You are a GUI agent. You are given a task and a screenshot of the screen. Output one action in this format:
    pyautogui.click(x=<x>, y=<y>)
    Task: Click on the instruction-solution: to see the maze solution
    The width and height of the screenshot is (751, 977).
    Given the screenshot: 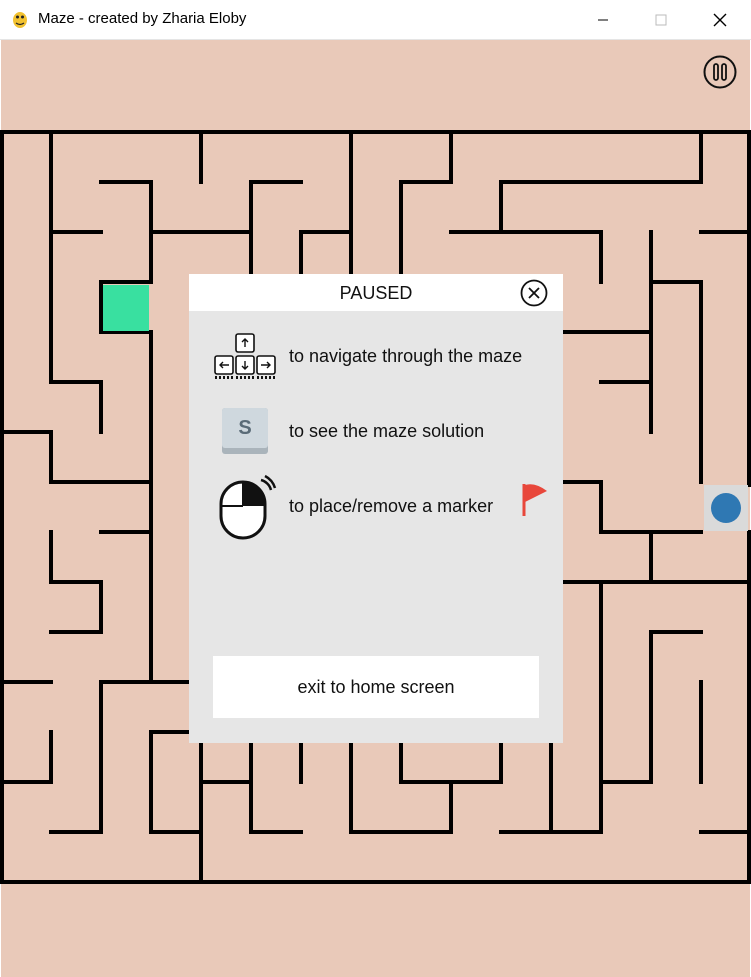 What is the action you would take?
    pyautogui.click(x=387, y=431)
    